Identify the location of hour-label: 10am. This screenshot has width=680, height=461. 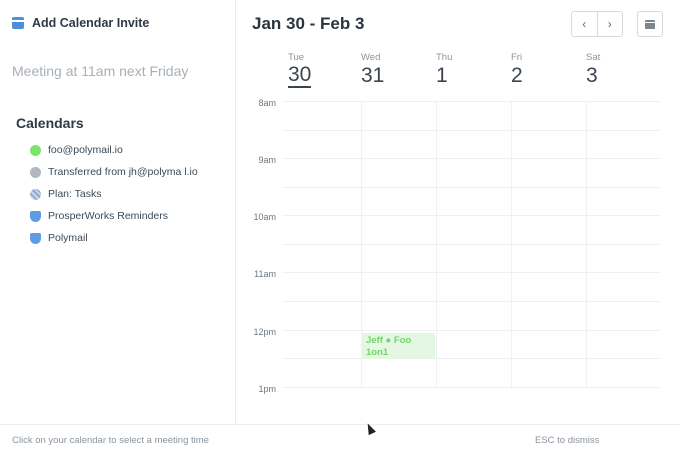
(264, 217).